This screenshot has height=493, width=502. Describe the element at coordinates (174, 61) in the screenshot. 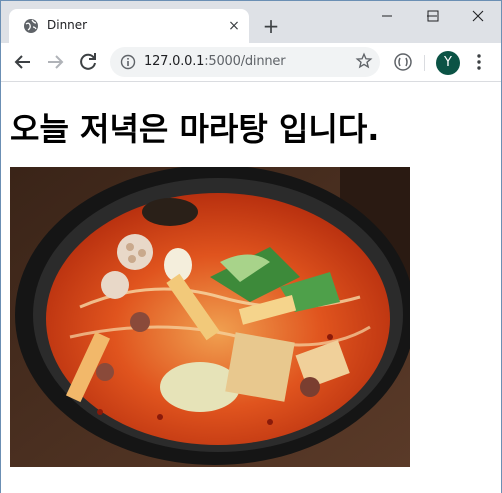

I see `url-host: 127.0.0.1` at that location.